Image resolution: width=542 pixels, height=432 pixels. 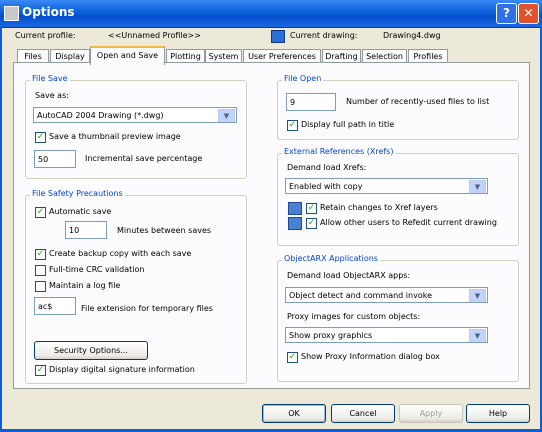 What do you see at coordinates (154, 35) in the screenshot?
I see `current-profile-value: <<Unnamed Profile>>` at bounding box center [154, 35].